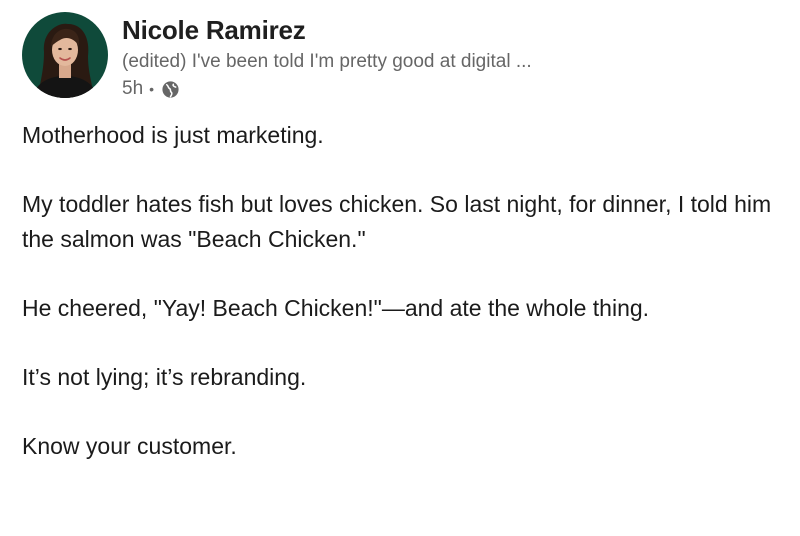 Image resolution: width=800 pixels, height=536 pixels. I want to click on timestamp-row: 5h •, so click(327, 89).